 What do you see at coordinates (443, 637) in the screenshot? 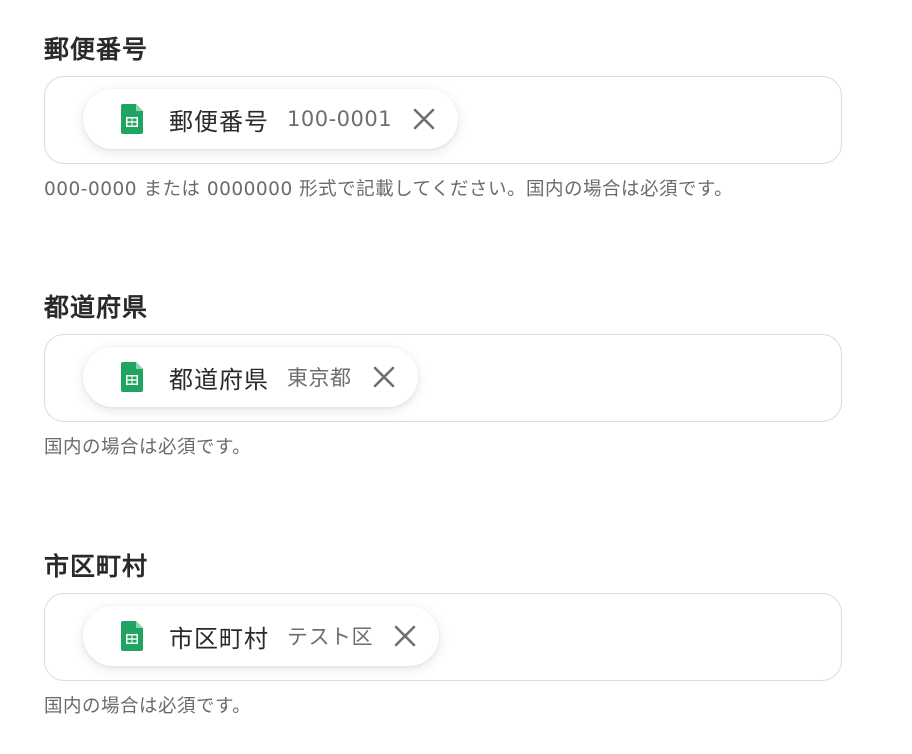
I see `city-input: 市区町村 テスト区` at bounding box center [443, 637].